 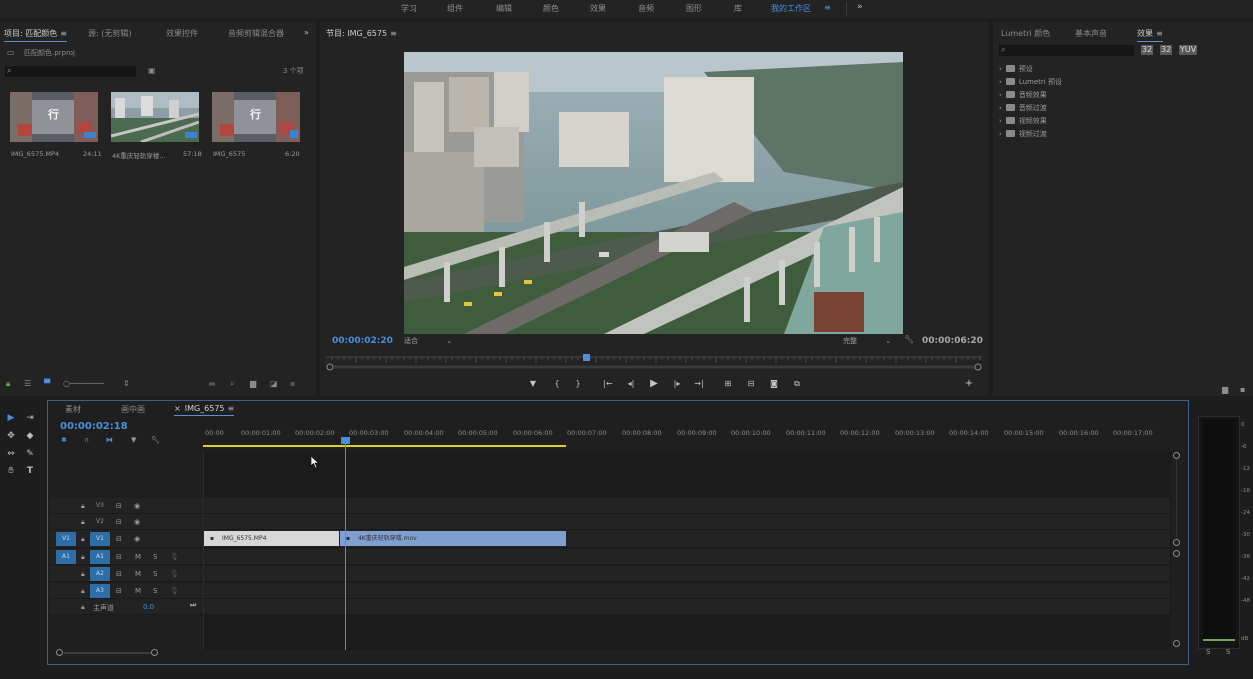 I want to click on sort-icon: ⇕, so click(x=126, y=384).